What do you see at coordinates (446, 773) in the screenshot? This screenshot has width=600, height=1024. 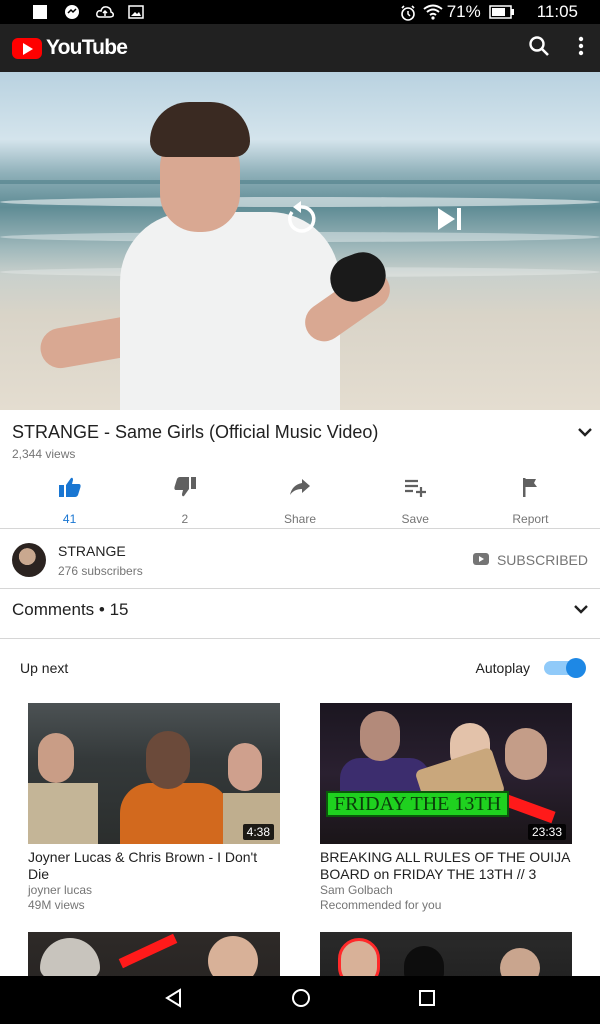 I see `video-thumbnail: FRIDAY THE 13TH 23:33` at bounding box center [446, 773].